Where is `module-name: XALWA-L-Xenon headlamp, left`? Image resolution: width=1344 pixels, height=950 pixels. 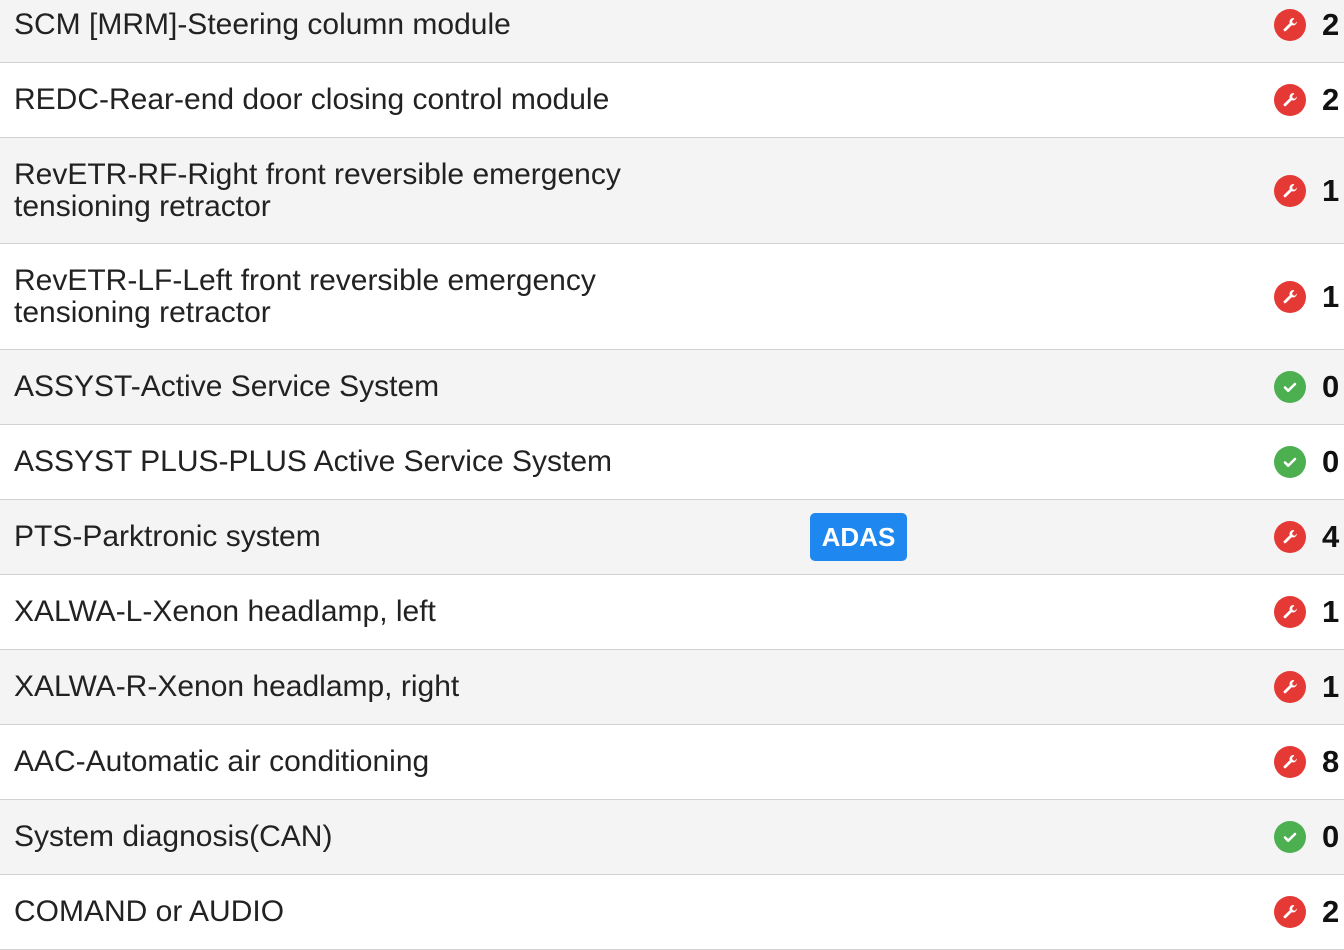
module-name: XALWA-L-Xenon headlamp, left is located at coordinates (225, 611).